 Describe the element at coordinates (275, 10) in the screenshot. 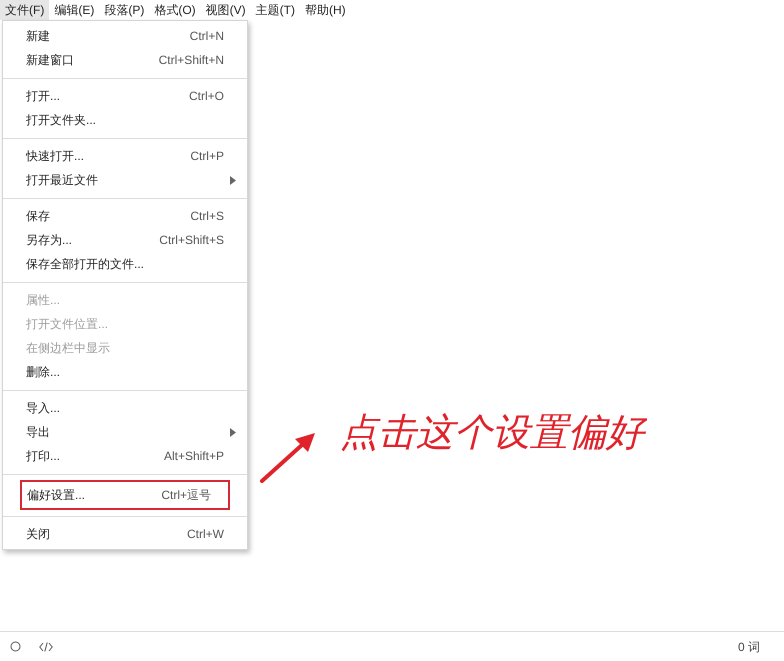

I see `menu-bar-item: 主题(T)` at that location.